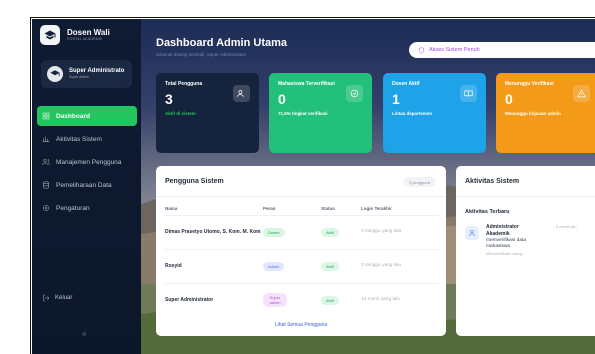 This screenshot has height=354, width=595. Describe the element at coordinates (421, 50) in the screenshot. I see `shield-icon` at that location.